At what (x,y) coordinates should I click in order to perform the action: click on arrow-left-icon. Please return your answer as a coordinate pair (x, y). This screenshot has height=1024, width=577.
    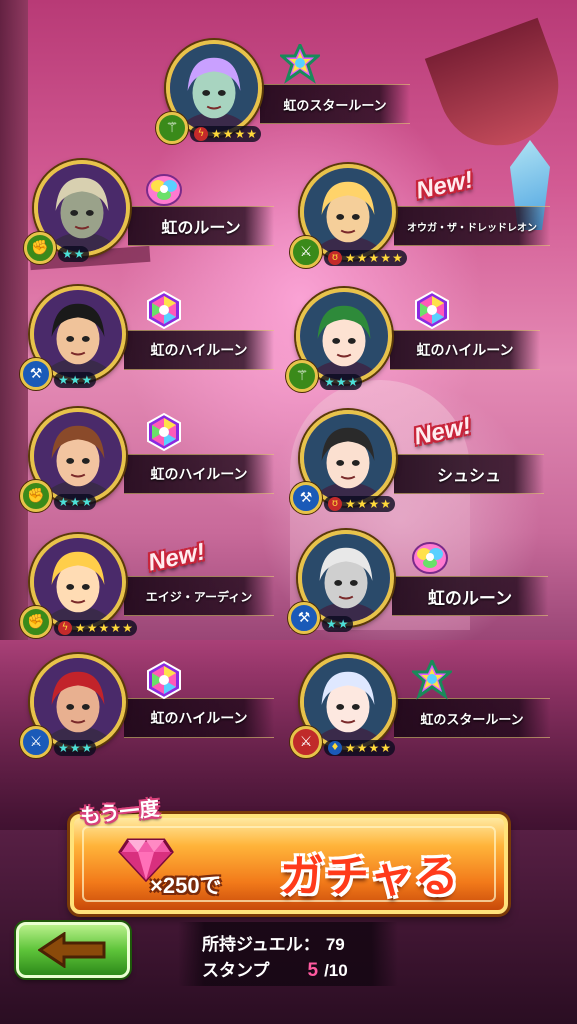
    Looking at the image, I should click on (72, 950).